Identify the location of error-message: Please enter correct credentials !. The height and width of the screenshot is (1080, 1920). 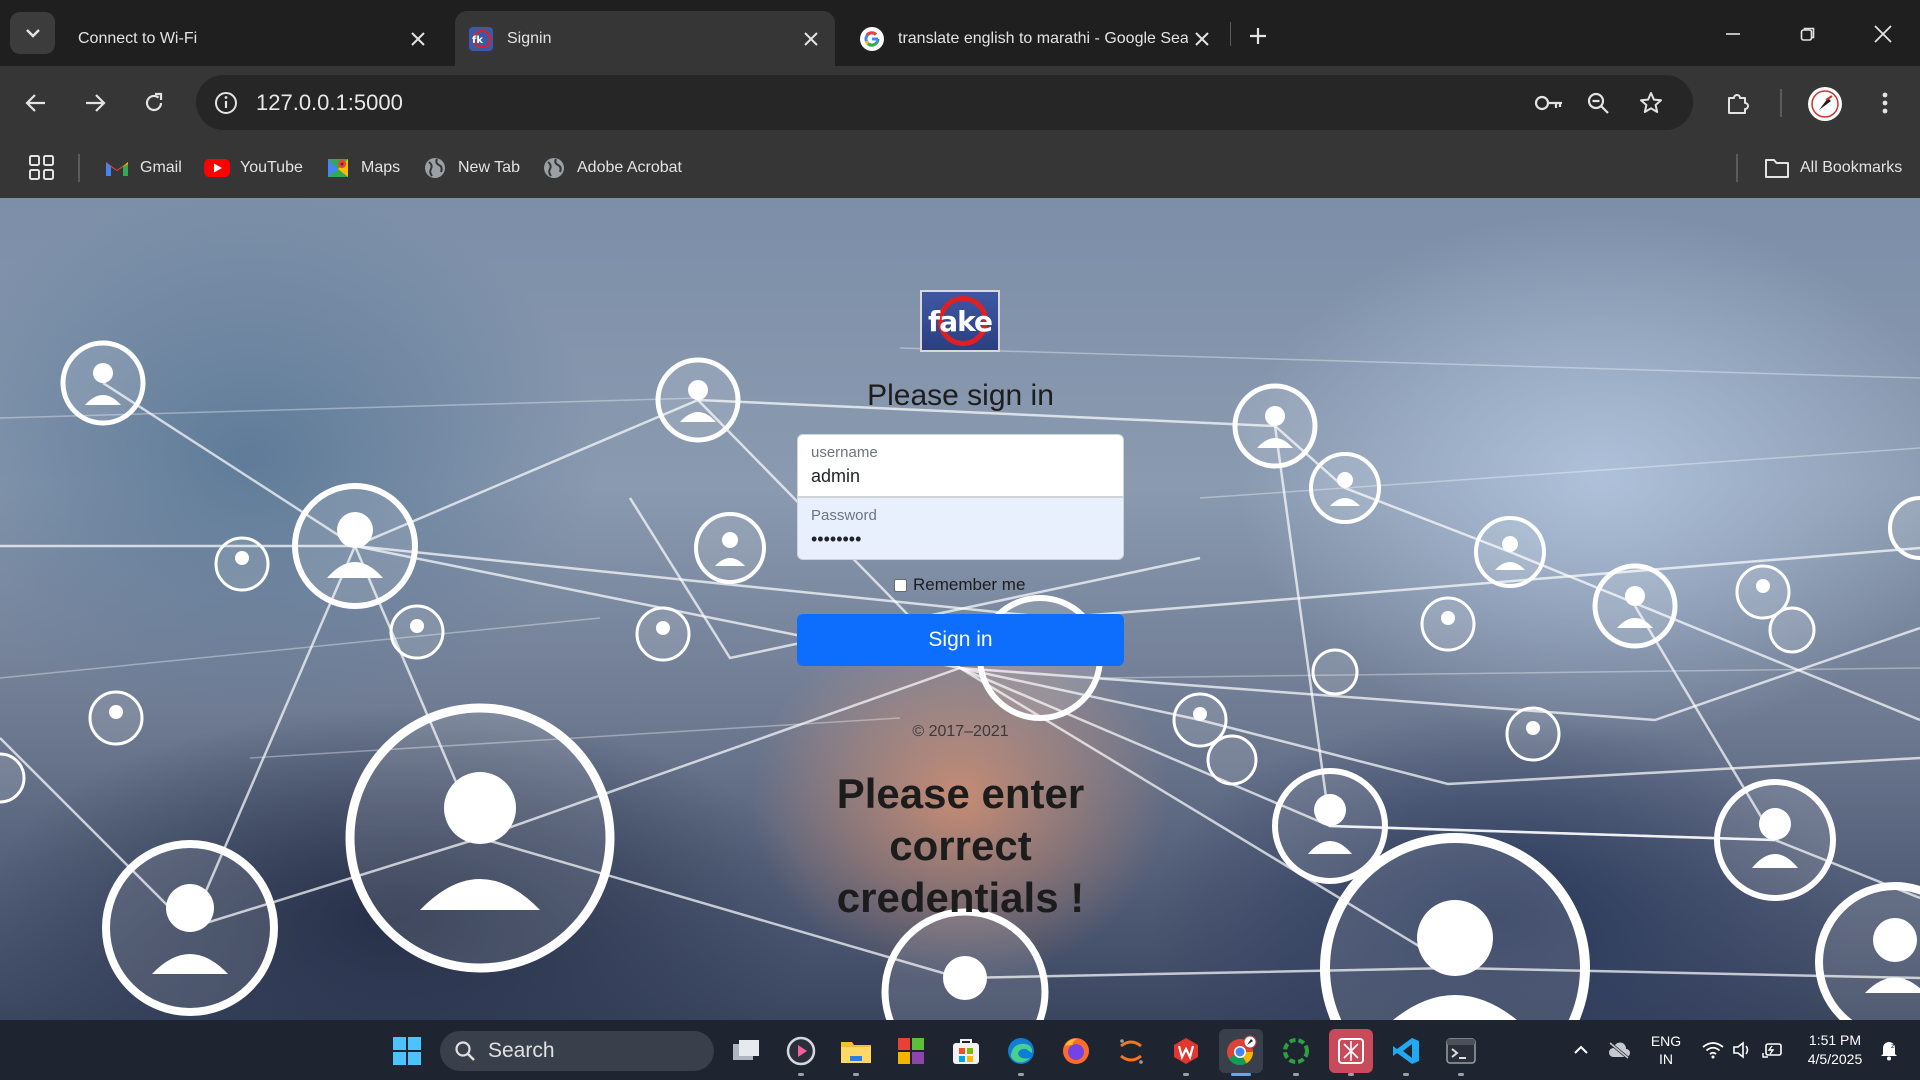
(960, 845).